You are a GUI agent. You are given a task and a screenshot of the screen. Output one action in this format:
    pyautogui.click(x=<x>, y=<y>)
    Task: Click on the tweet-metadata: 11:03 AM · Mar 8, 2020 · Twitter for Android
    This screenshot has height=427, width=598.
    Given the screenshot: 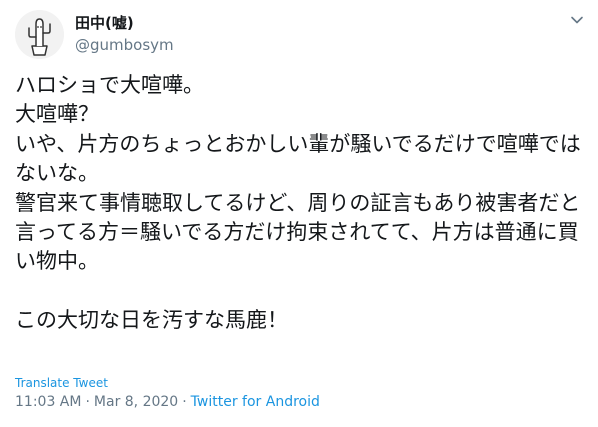 What is the action you would take?
    pyautogui.click(x=167, y=402)
    